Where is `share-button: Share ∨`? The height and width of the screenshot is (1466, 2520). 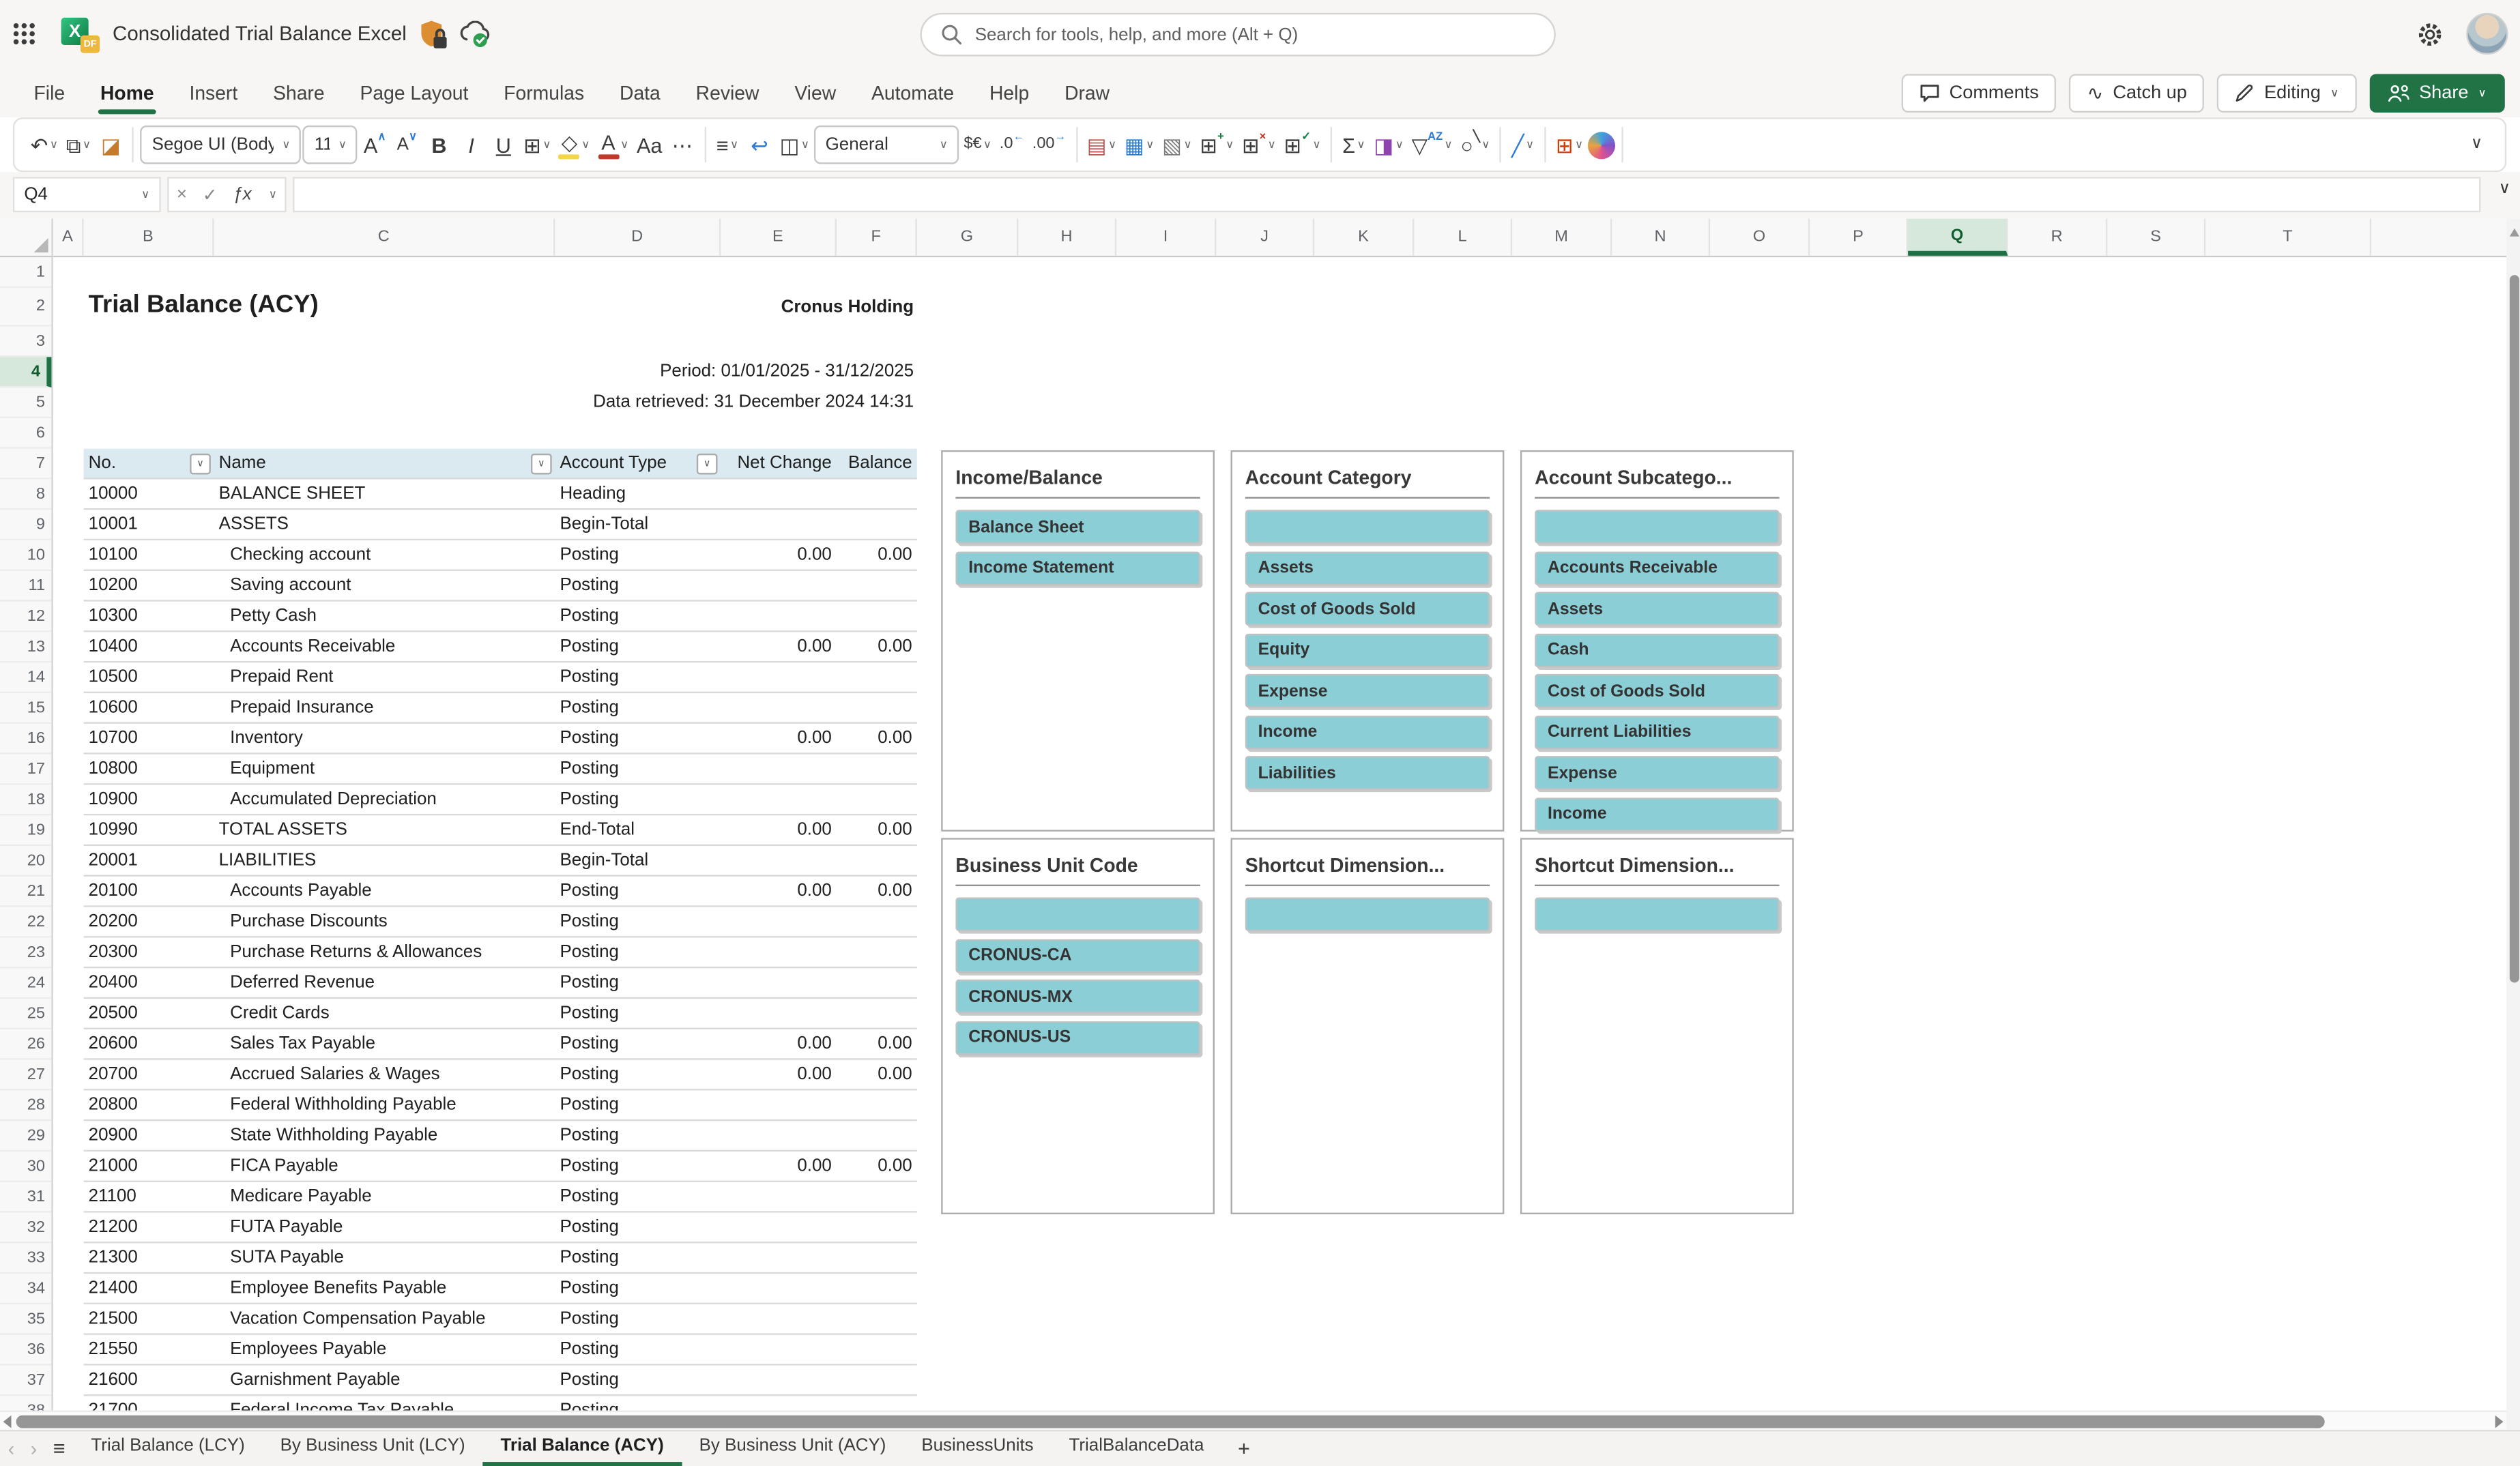
share-button: Share ∨ is located at coordinates (2436, 92).